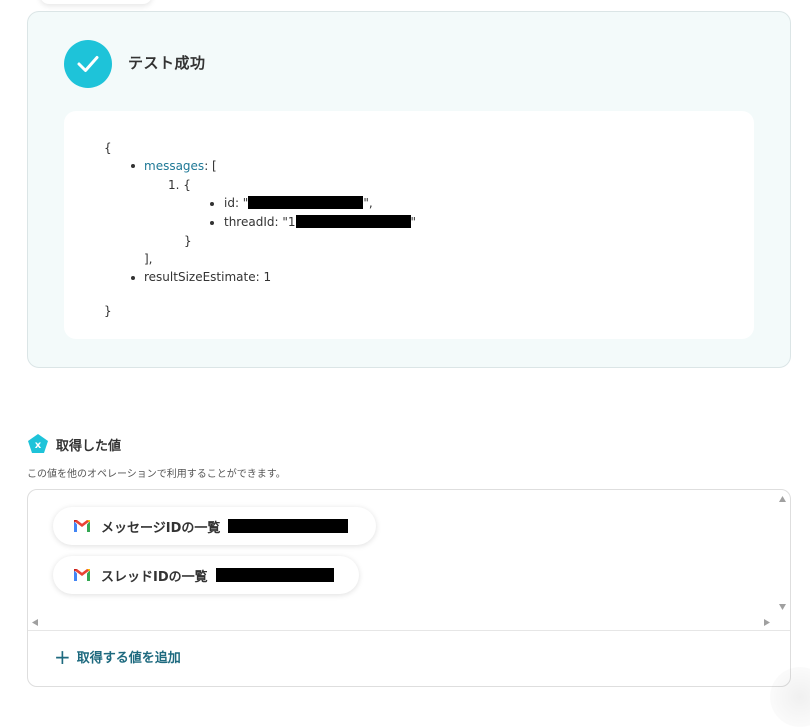 The image size is (810, 727). I want to click on json-key-messages: messages, so click(174, 166).